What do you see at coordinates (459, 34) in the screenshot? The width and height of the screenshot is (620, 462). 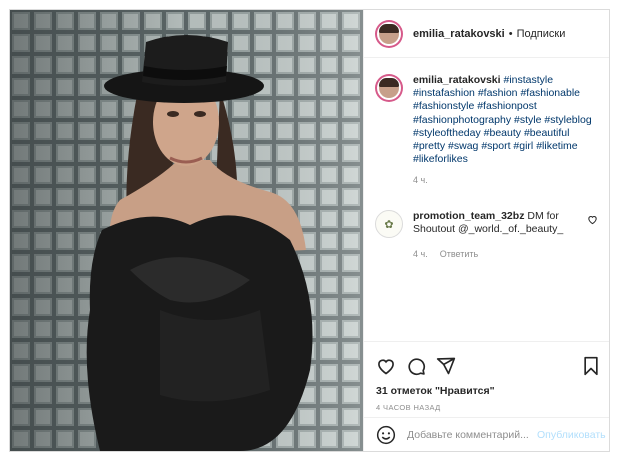 I see `author-username: emilia_ratakovski` at bounding box center [459, 34].